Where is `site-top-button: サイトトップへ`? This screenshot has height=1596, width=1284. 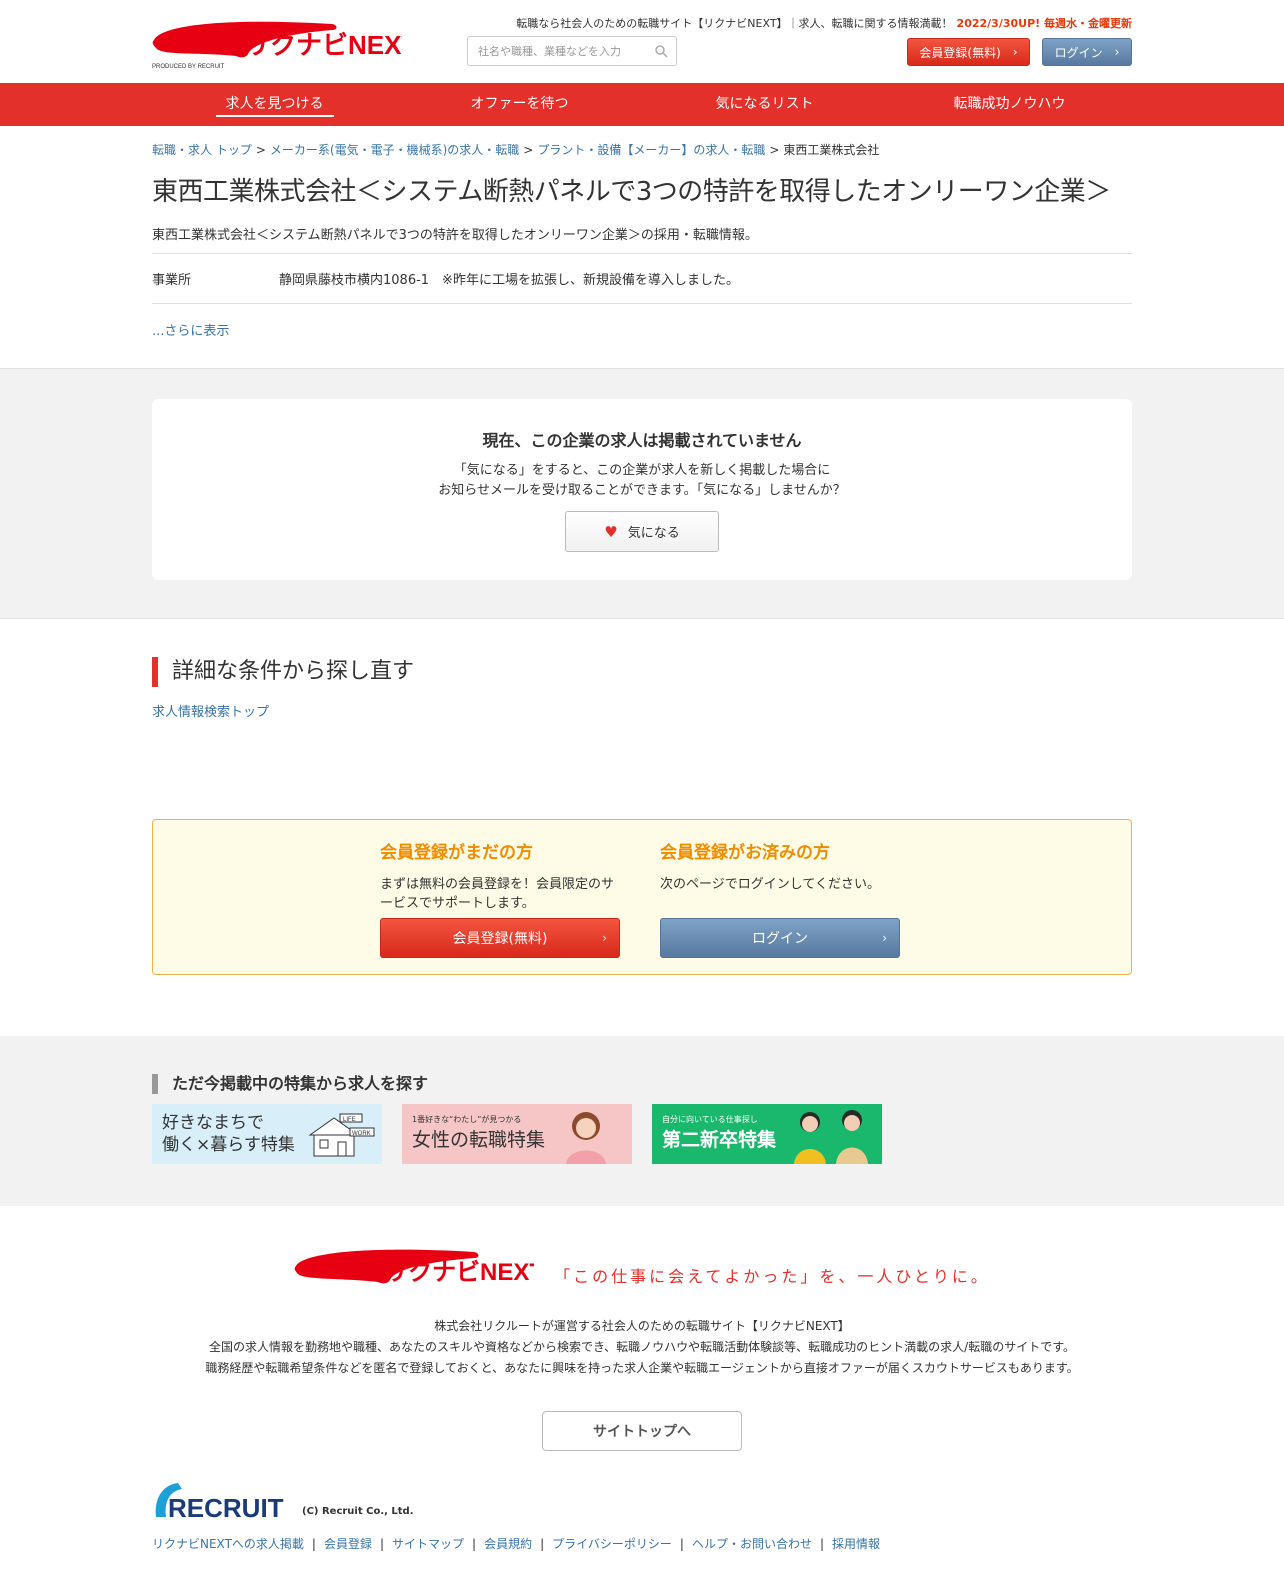 site-top-button: サイトトップへ is located at coordinates (642, 1431).